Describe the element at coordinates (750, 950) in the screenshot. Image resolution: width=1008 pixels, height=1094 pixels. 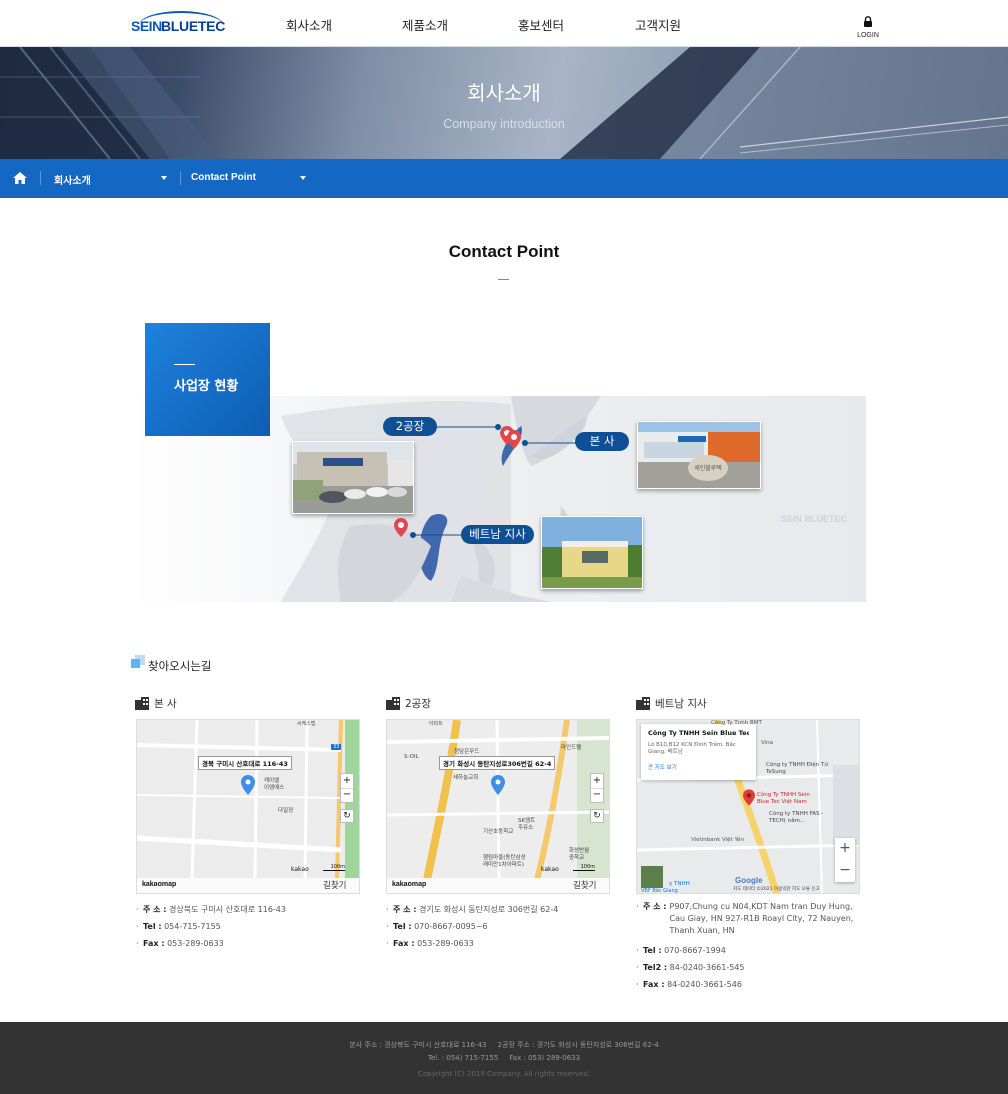
I see `info-row: Tel : 070-8667-1994` at that location.